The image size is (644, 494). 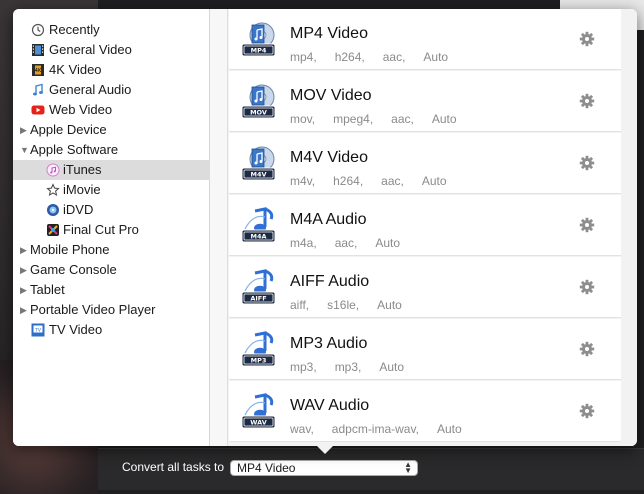 I want to click on music-note-icon, so click(x=38, y=90).